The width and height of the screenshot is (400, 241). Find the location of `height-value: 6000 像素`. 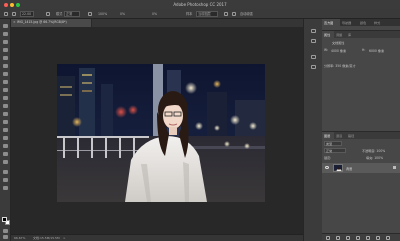

height-value: 6000 像素 is located at coordinates (376, 50).